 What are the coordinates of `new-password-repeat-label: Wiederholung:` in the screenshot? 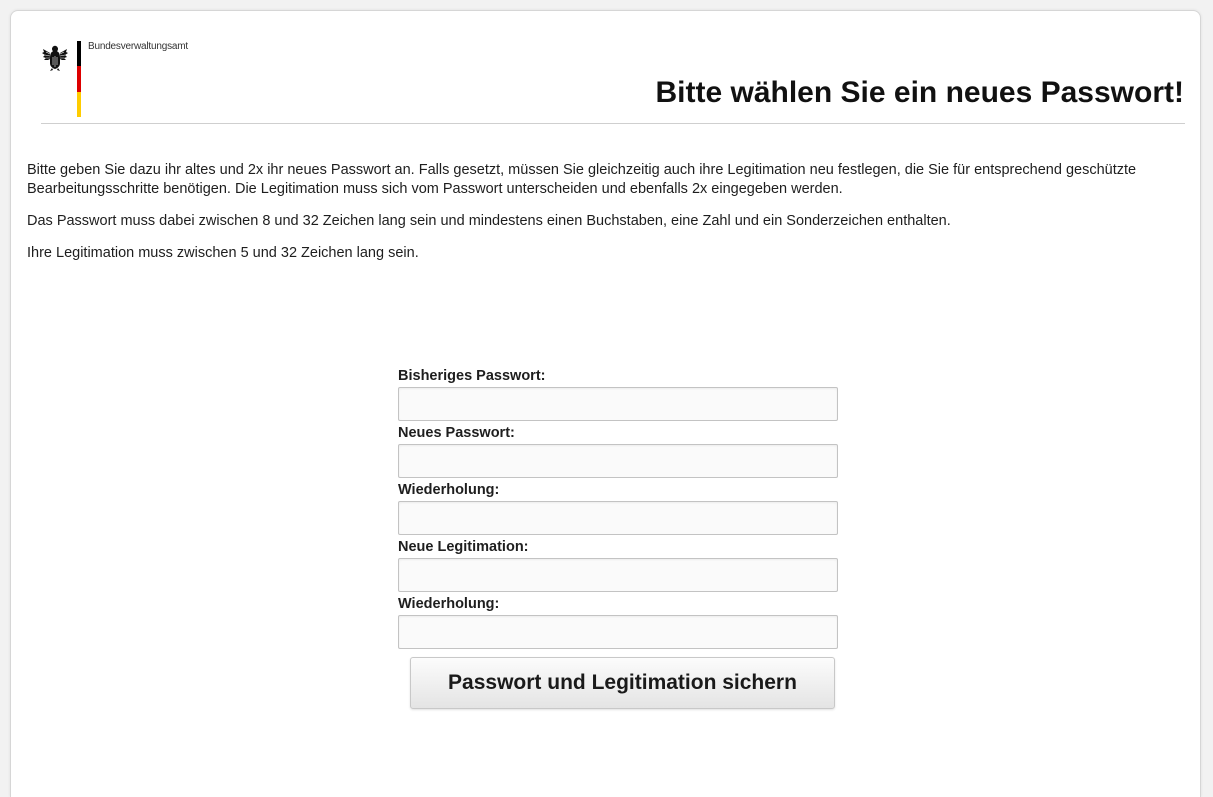 It's located at (449, 490).